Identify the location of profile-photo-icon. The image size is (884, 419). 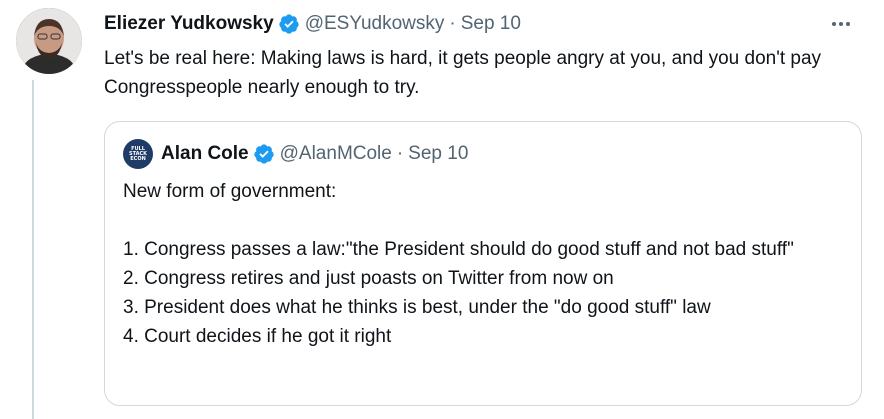
(49, 41).